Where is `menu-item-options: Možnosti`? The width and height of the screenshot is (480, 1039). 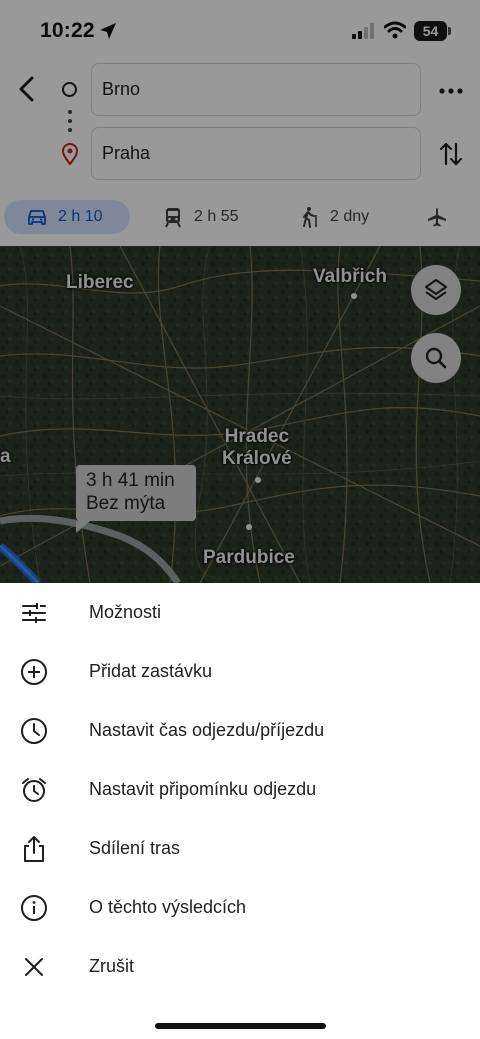
menu-item-options: Možnosti is located at coordinates (240, 612).